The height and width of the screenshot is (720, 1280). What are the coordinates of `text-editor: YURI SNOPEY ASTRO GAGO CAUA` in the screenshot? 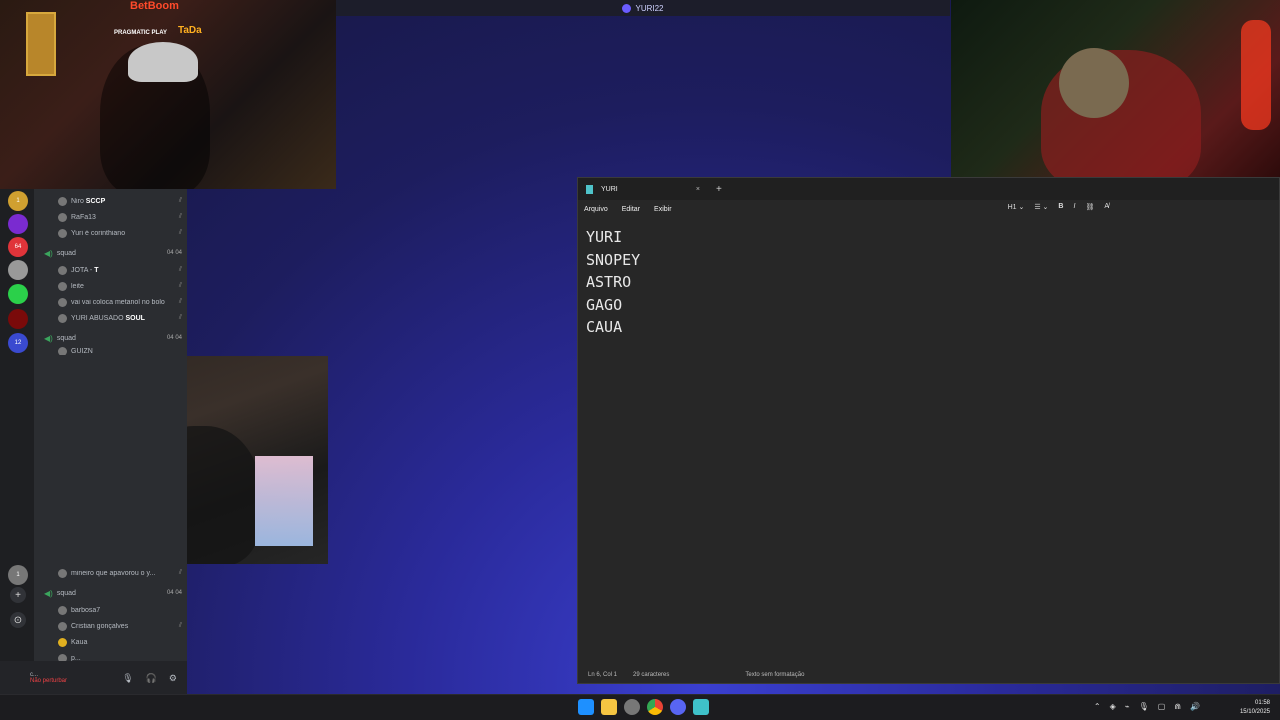 It's located at (928, 278).